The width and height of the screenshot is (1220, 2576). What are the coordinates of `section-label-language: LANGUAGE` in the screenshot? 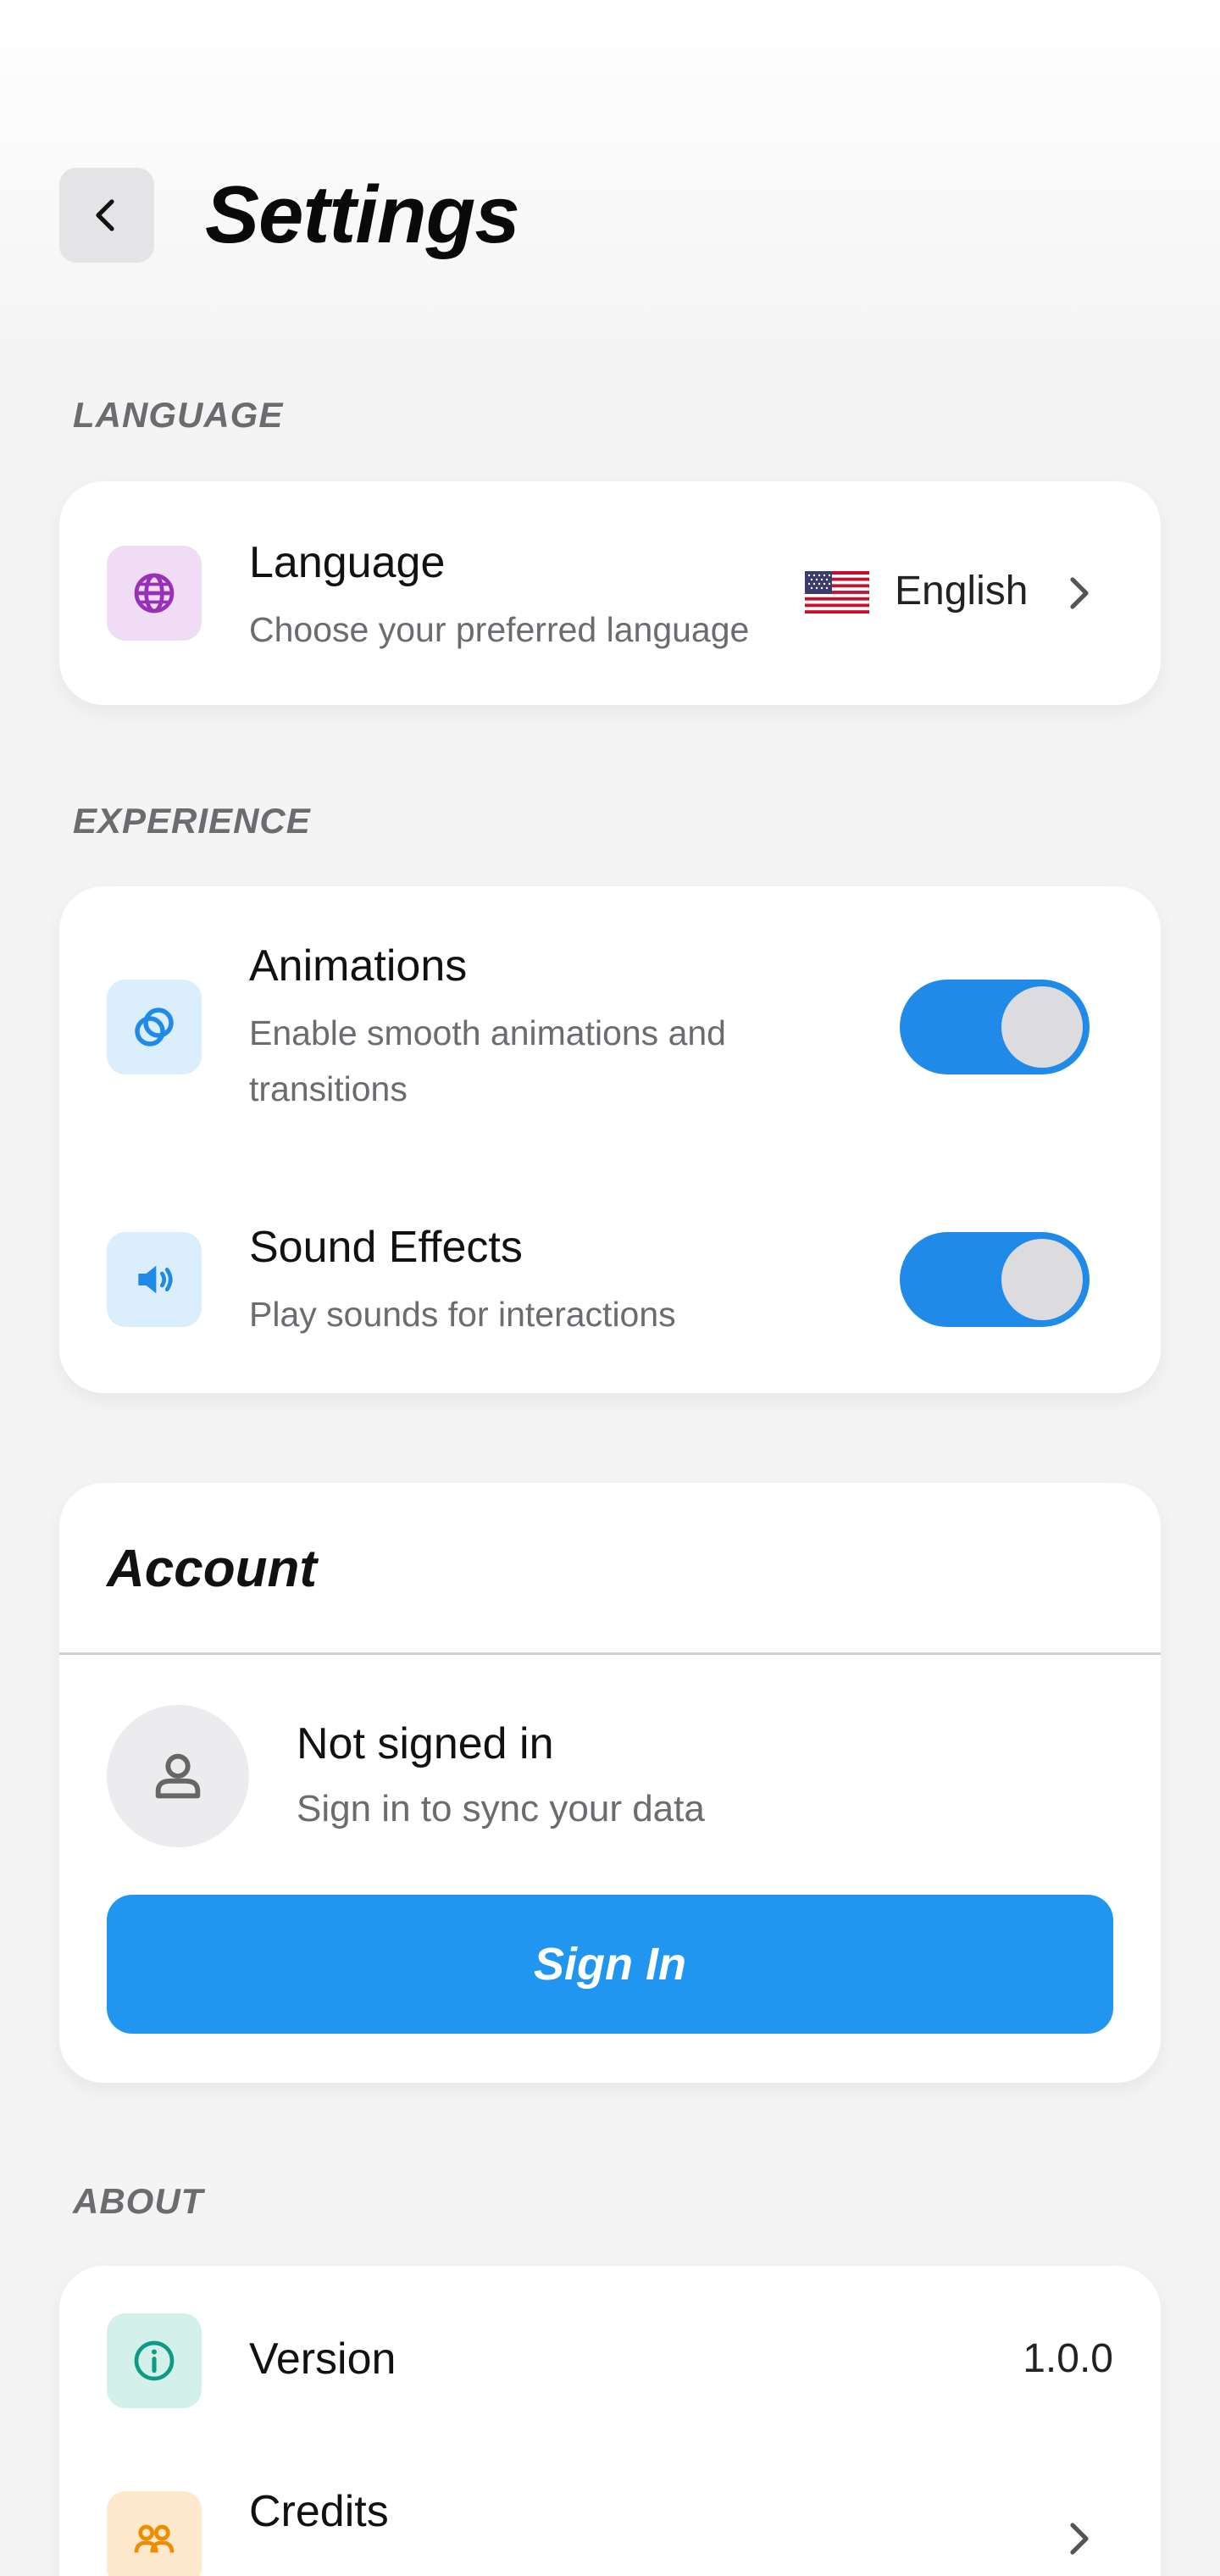 It's located at (178, 415).